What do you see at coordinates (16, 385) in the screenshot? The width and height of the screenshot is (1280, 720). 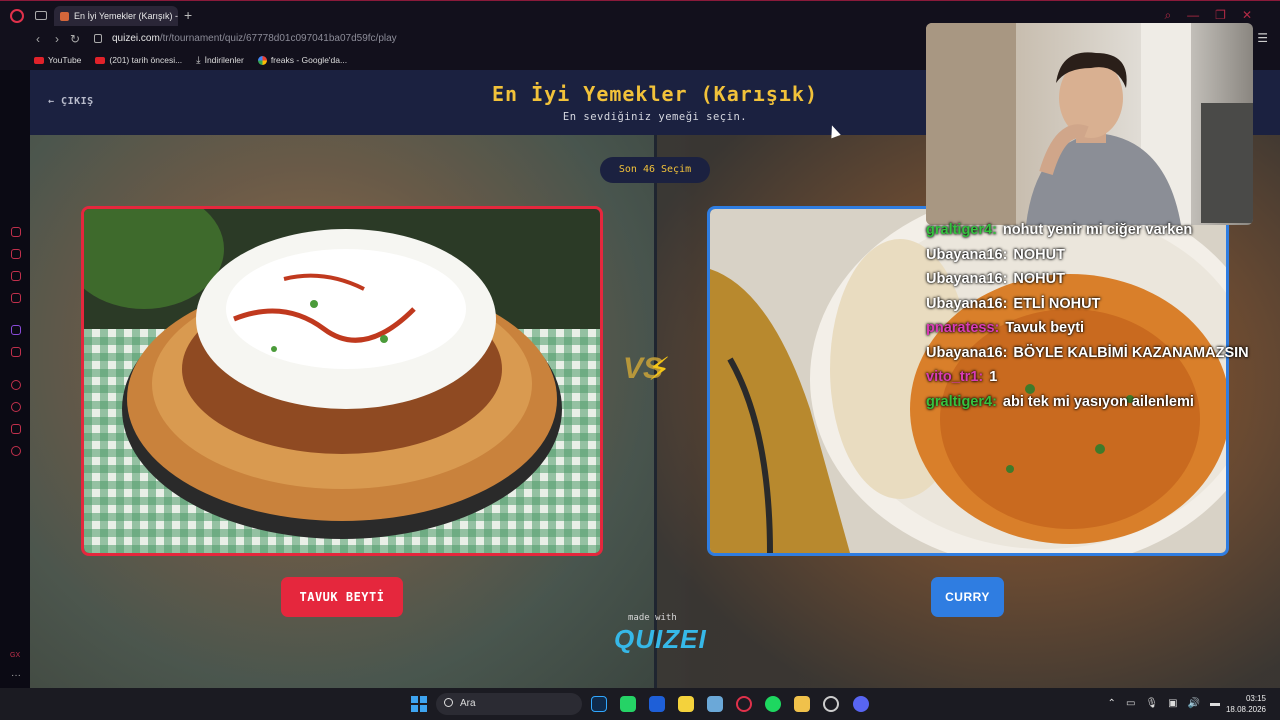 I see `player-icon` at bounding box center [16, 385].